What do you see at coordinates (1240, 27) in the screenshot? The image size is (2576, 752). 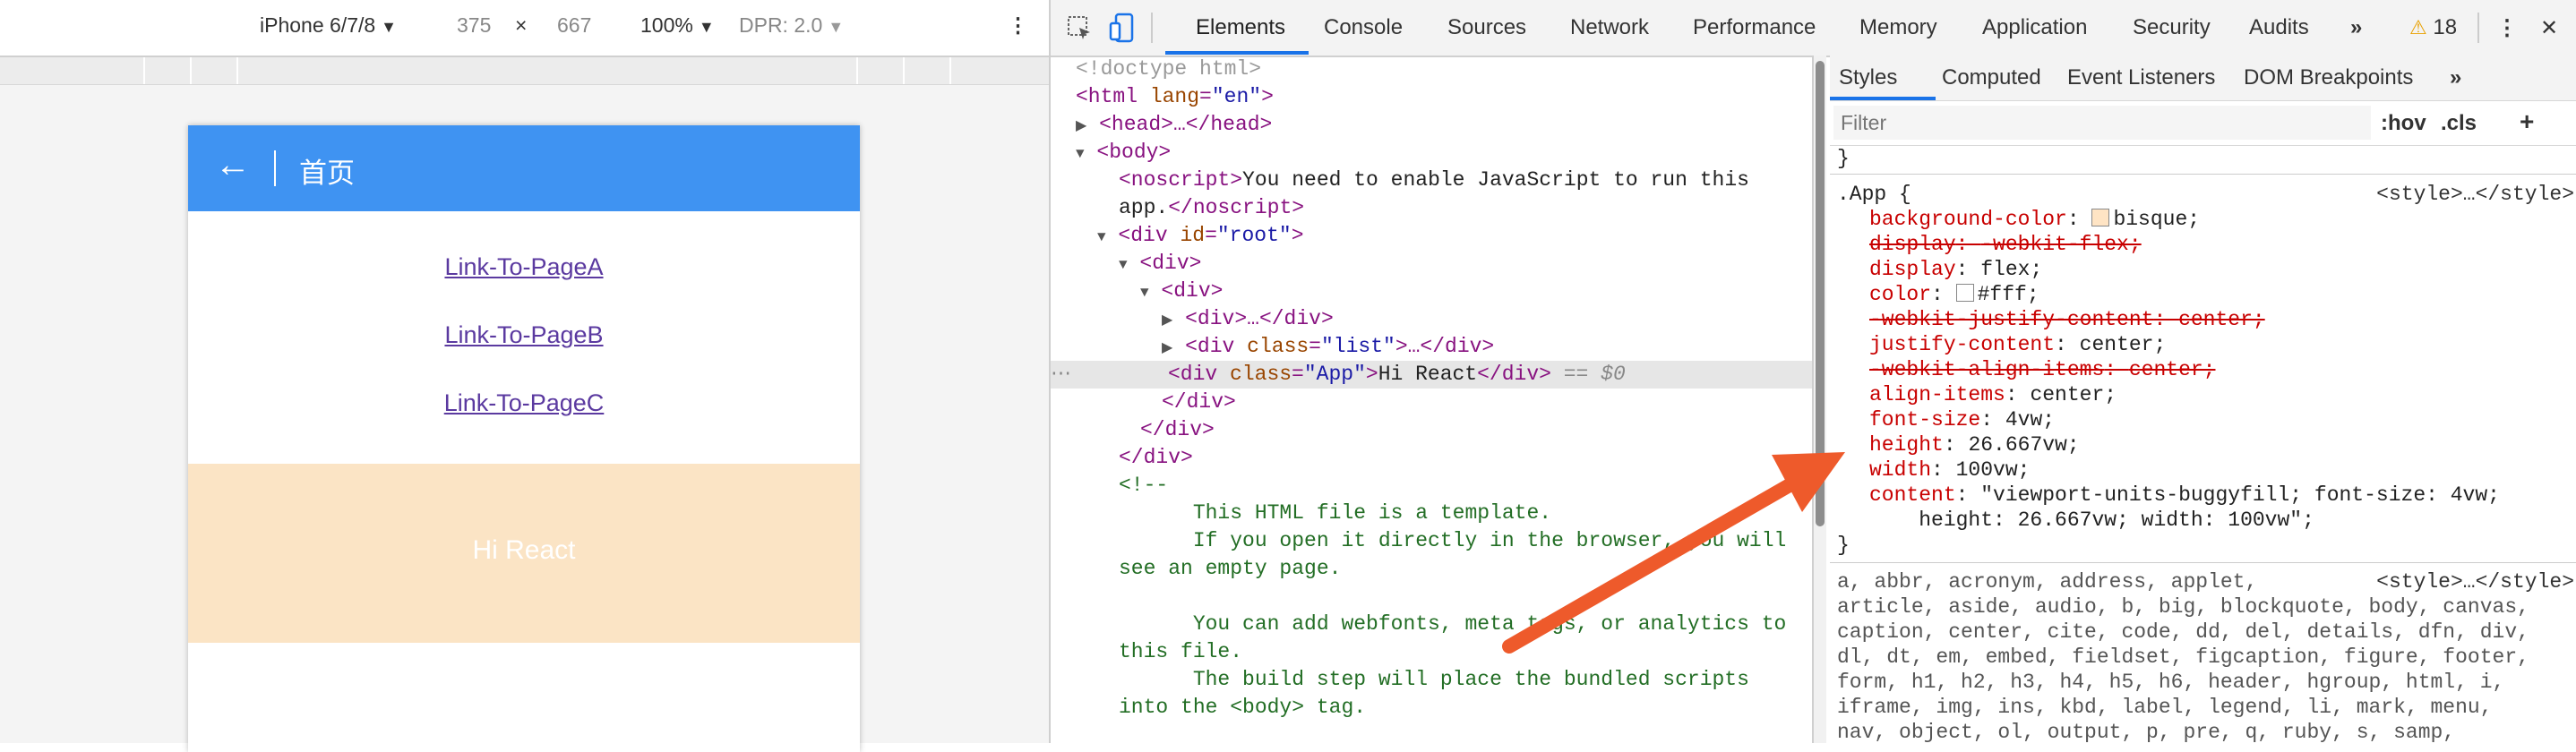 I see `tab-elements: Elements` at bounding box center [1240, 27].